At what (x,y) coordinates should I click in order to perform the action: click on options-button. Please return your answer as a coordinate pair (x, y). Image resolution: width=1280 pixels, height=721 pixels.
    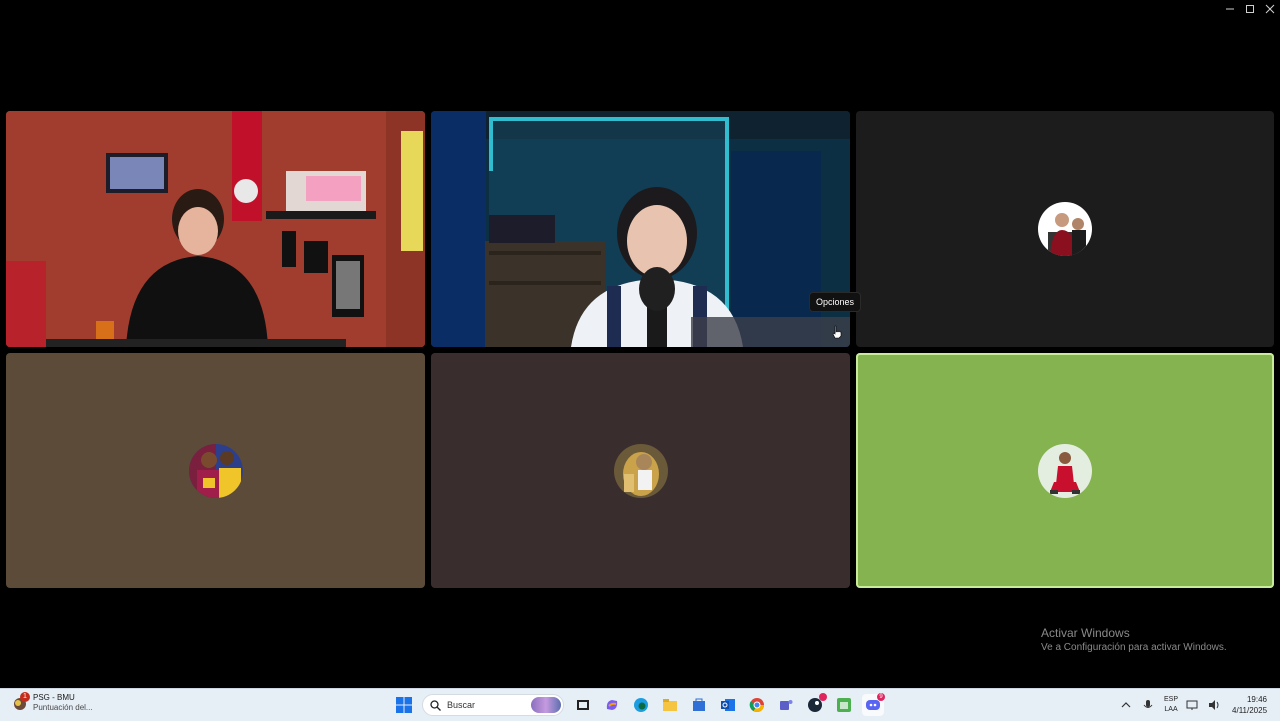
    Looking at the image, I should click on (837, 332).